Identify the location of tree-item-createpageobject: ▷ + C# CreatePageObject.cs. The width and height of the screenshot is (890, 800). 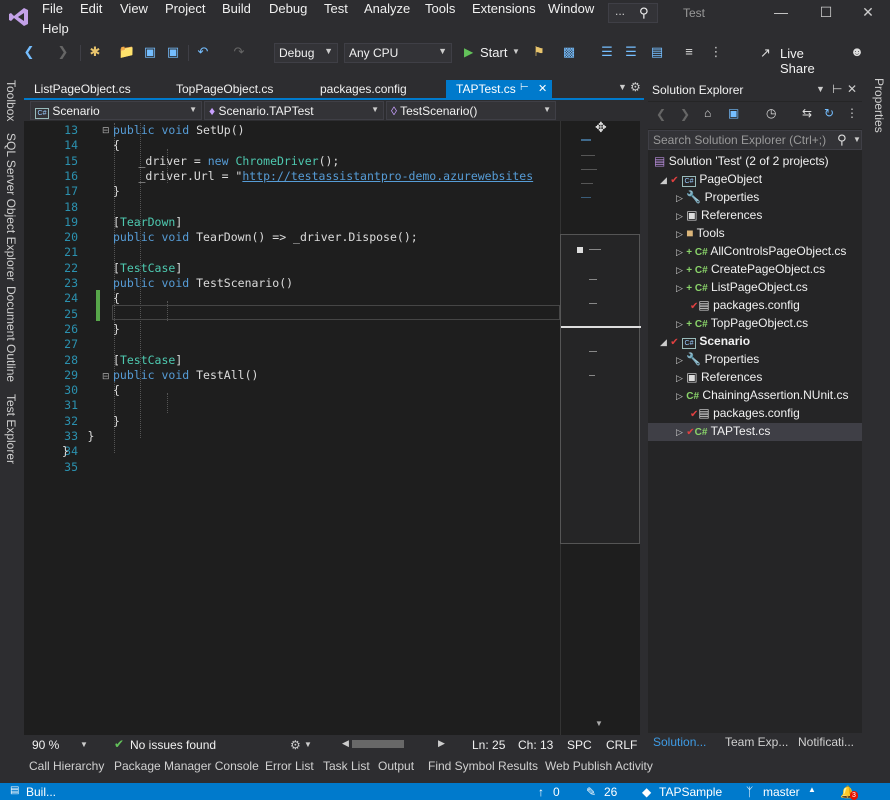
(750, 269).